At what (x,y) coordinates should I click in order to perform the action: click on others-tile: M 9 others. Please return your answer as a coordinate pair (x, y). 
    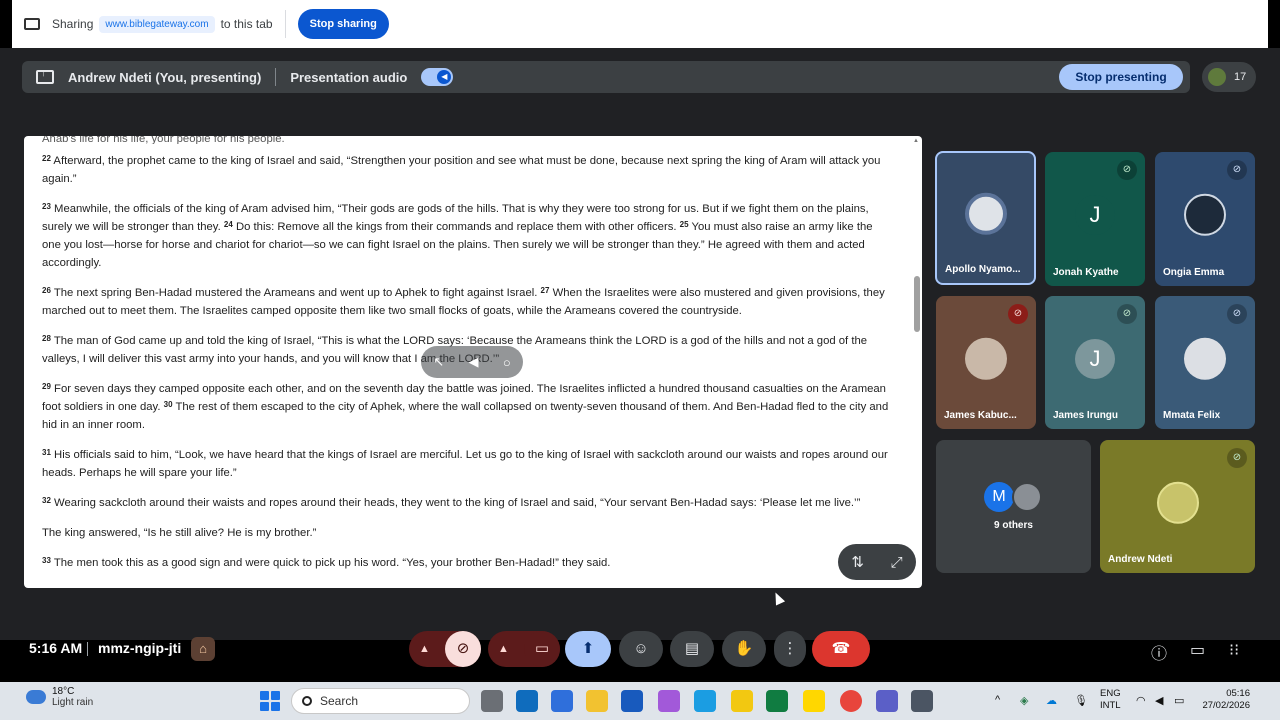
    Looking at the image, I should click on (1013, 506).